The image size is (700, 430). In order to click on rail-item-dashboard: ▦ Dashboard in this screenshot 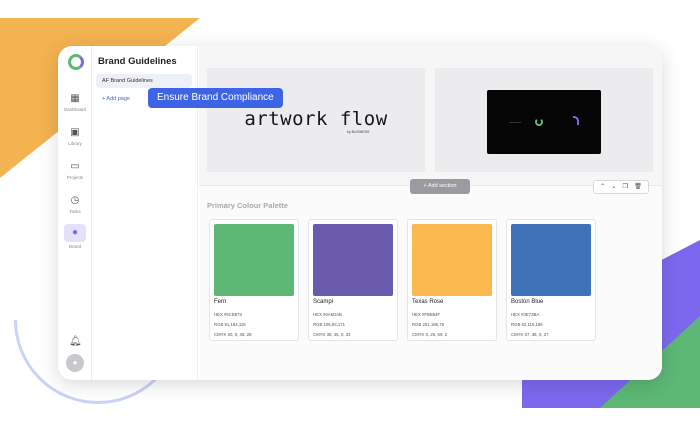, I will do `click(75, 102)`.